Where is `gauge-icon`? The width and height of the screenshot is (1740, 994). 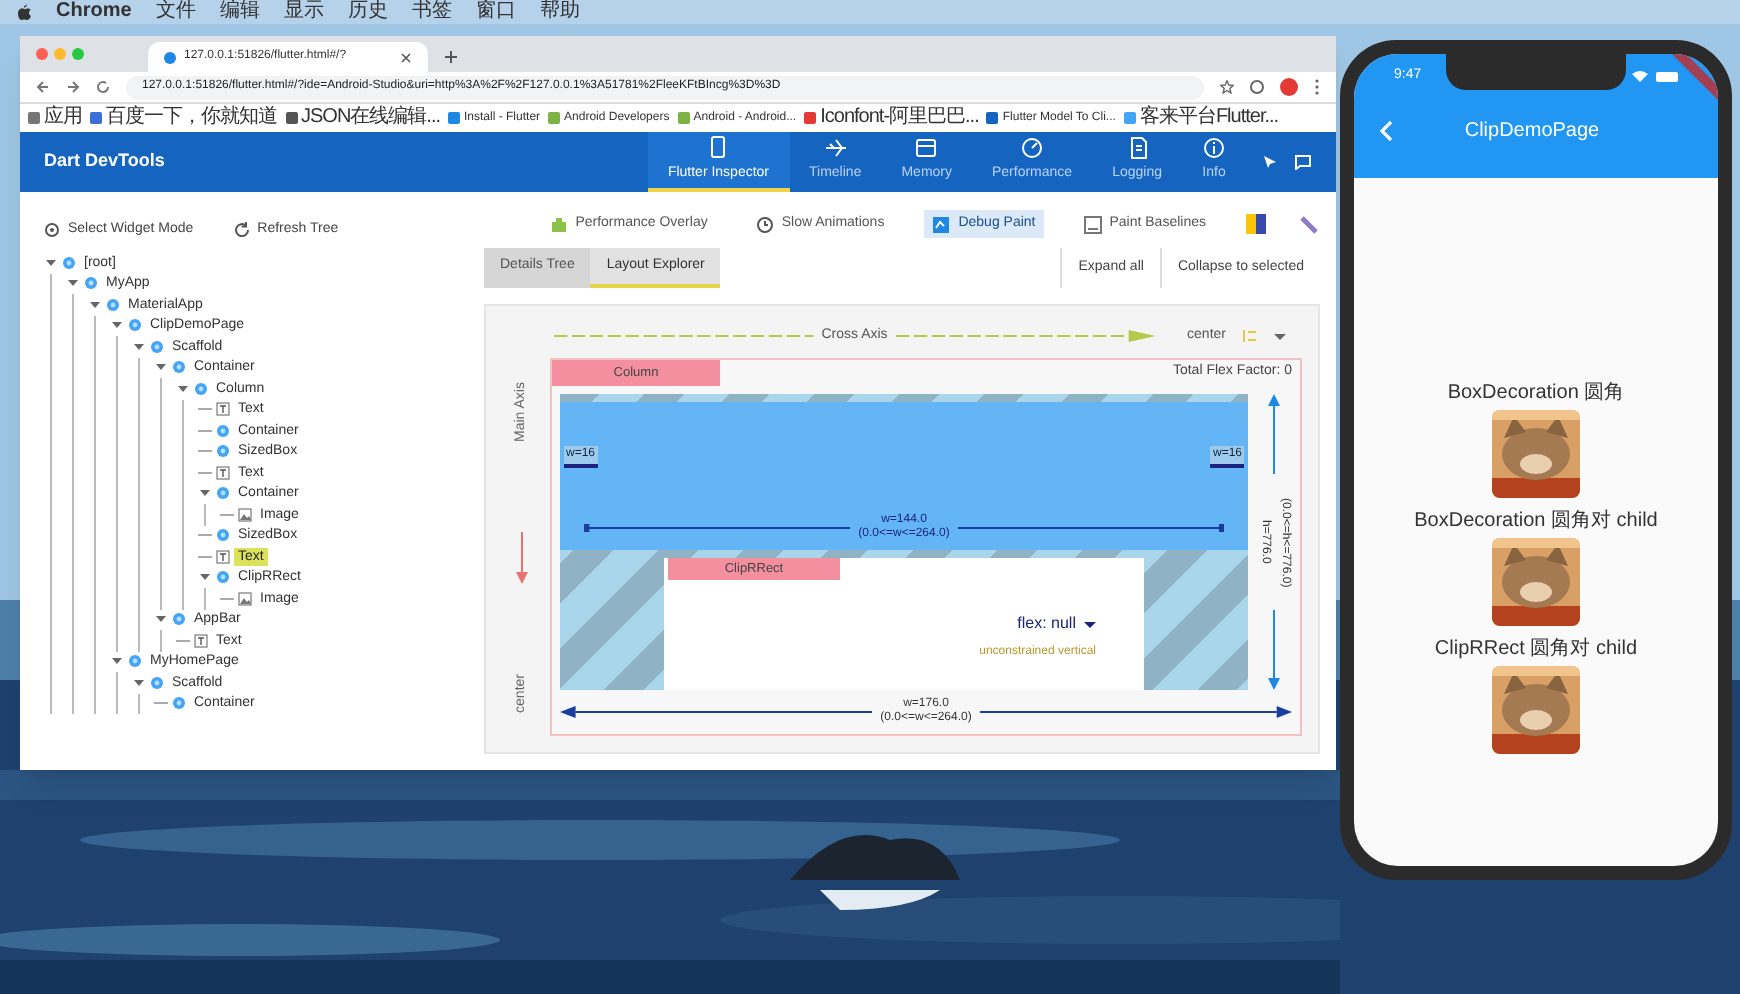 gauge-icon is located at coordinates (1032, 147).